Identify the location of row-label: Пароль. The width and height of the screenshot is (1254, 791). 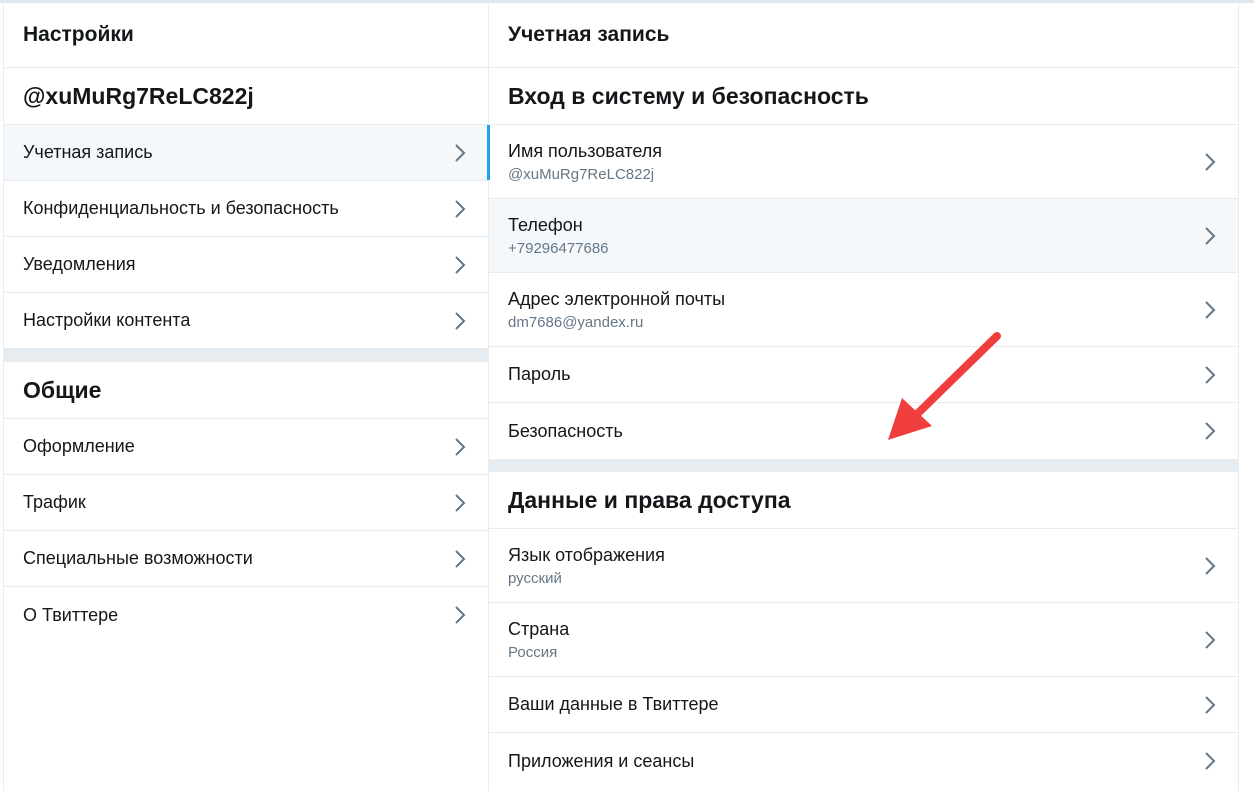
(539, 374).